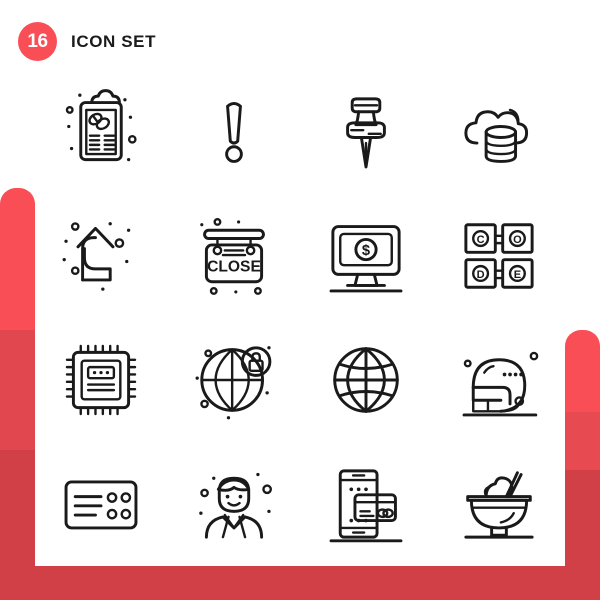 The image size is (600, 600). I want to click on icon-cell-code-blocks: C O D E, so click(499, 256).